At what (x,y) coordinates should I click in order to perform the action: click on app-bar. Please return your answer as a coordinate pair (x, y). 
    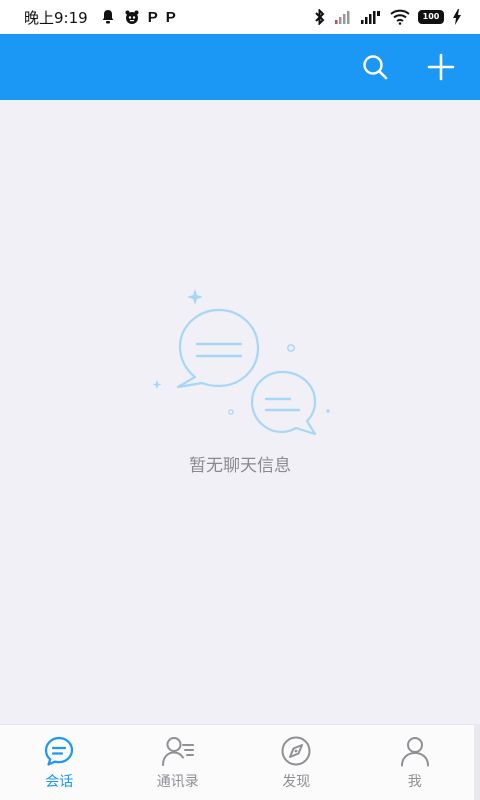
    Looking at the image, I should click on (240, 67).